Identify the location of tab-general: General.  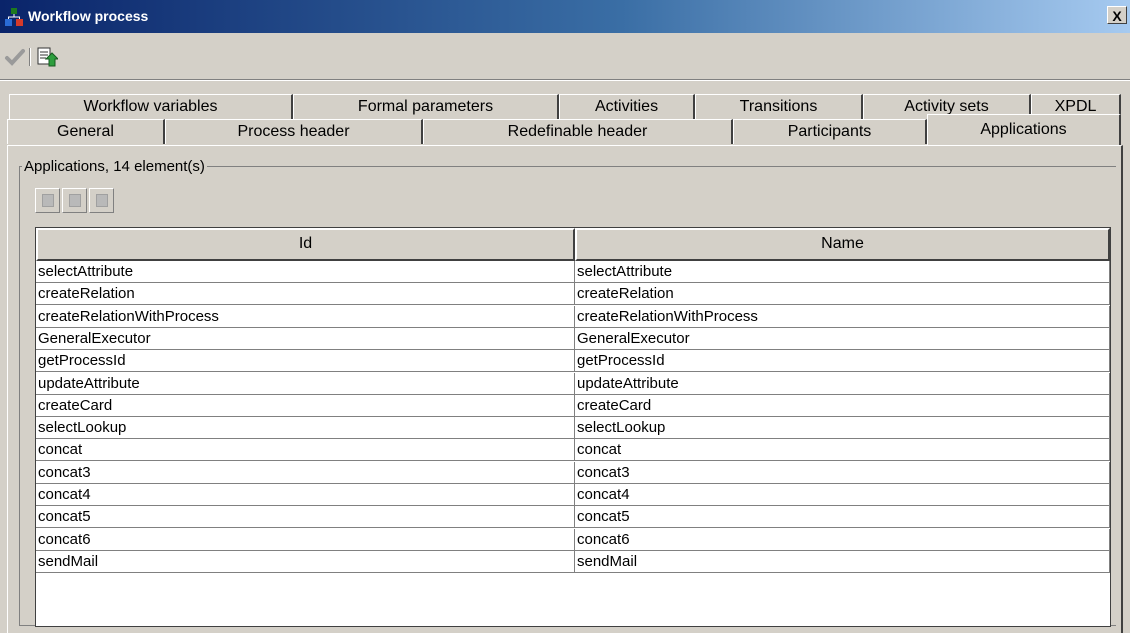
(86, 131).